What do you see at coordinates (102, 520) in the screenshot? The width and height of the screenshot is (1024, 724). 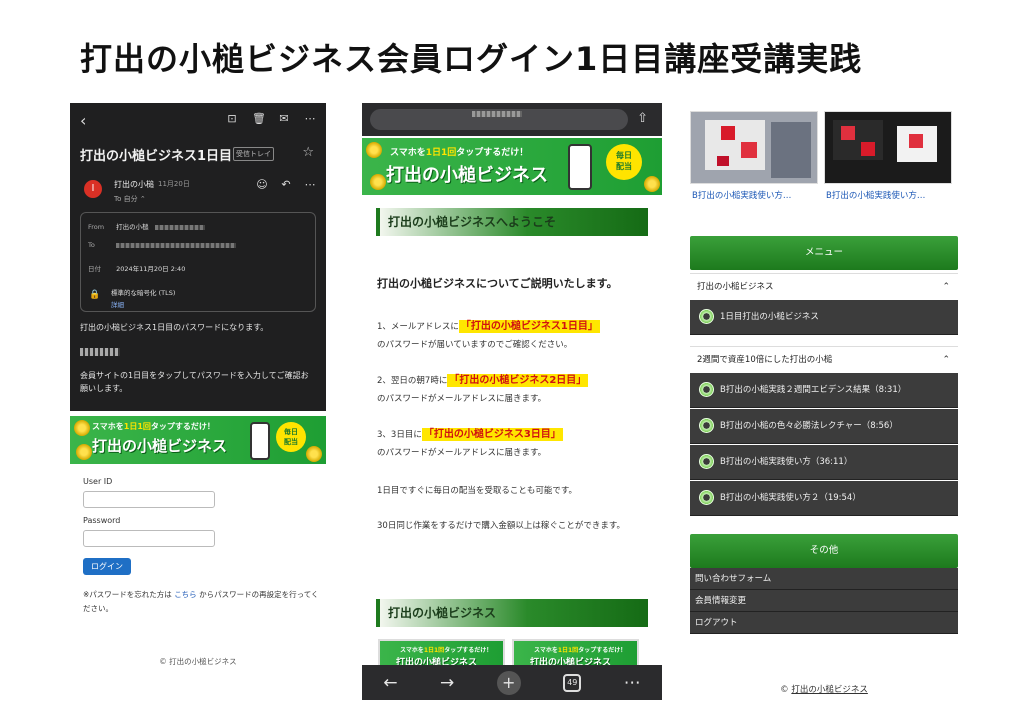 I see `password-label: Password` at bounding box center [102, 520].